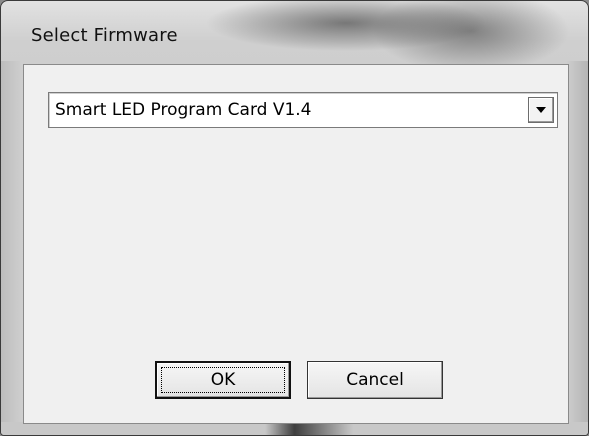 The width and height of the screenshot is (589, 436). Describe the element at coordinates (294, 33) in the screenshot. I see `title-bar: Select Firmware` at that location.